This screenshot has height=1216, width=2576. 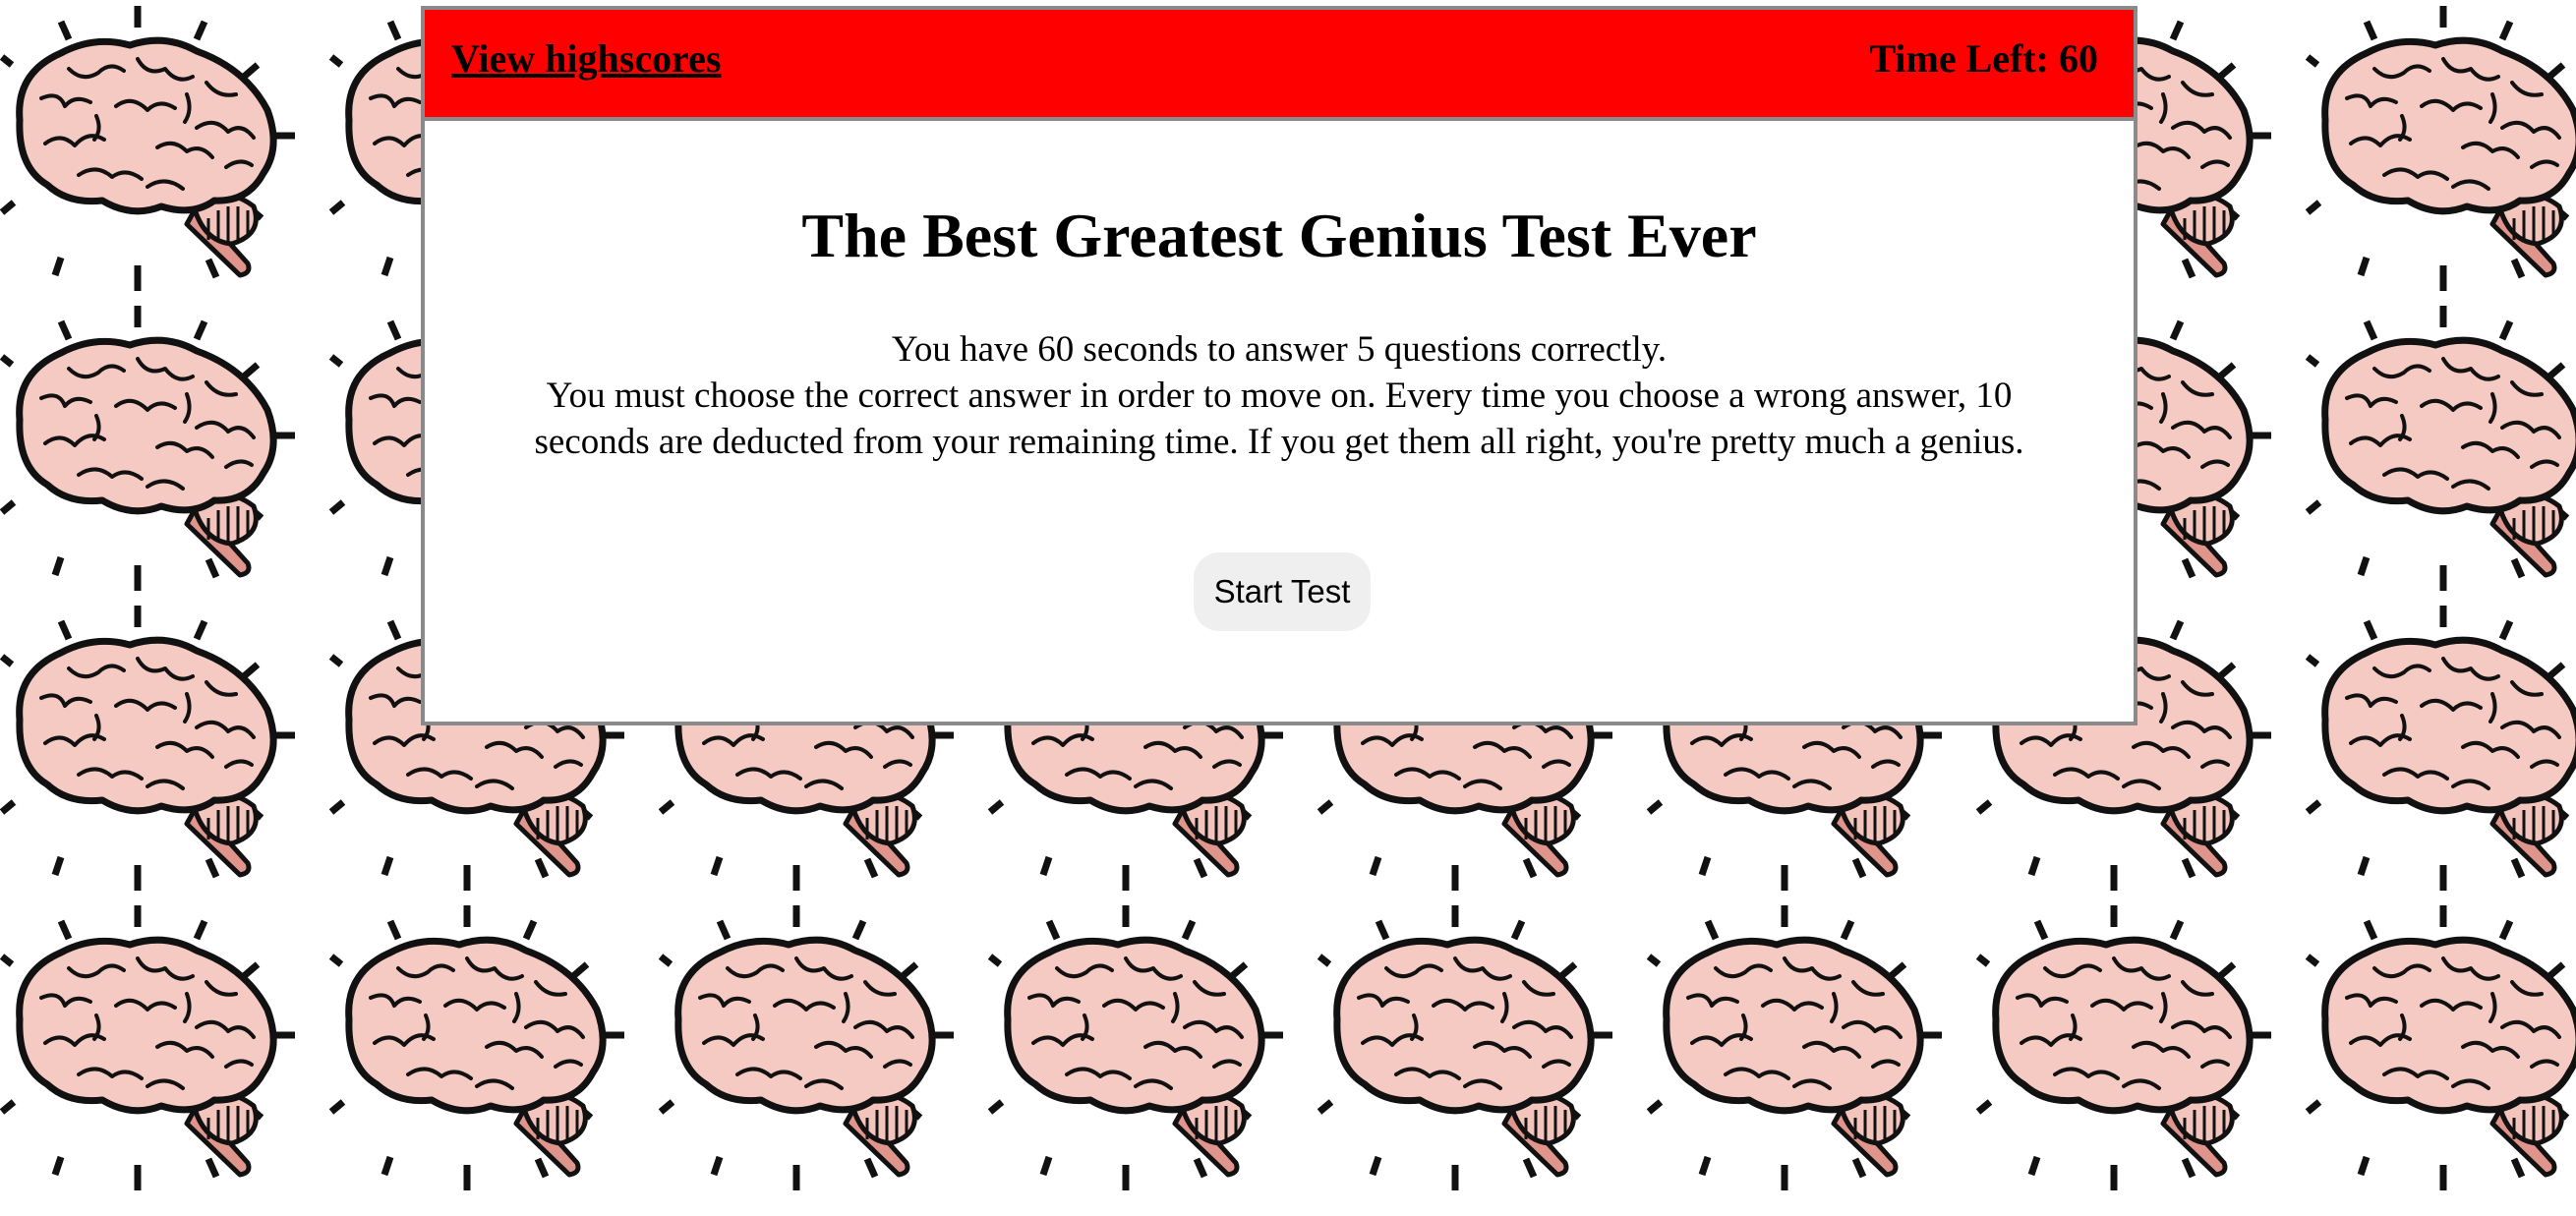 I want to click on page-title: The Best Greatest Genius Test Ever, so click(x=1279, y=235).